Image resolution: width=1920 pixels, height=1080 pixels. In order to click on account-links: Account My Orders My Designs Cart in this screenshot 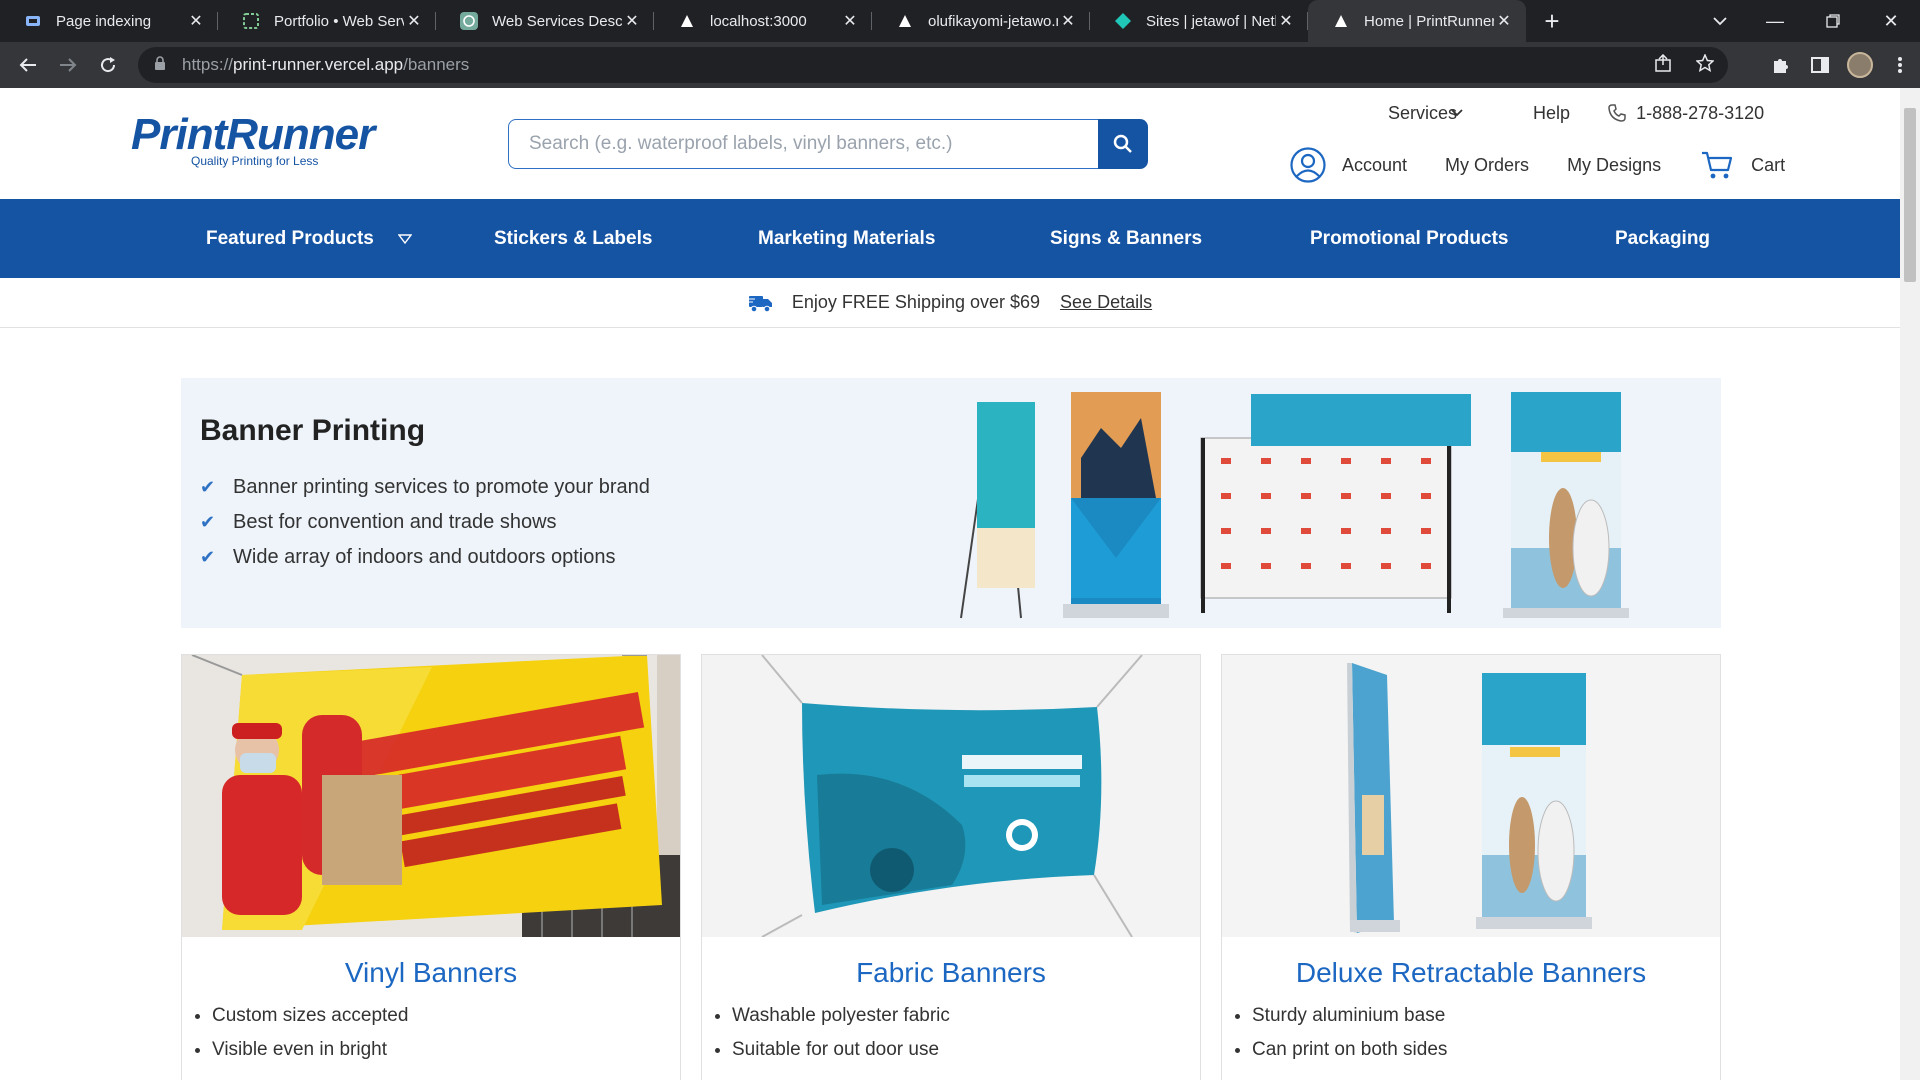, I will do `click(1537, 165)`.